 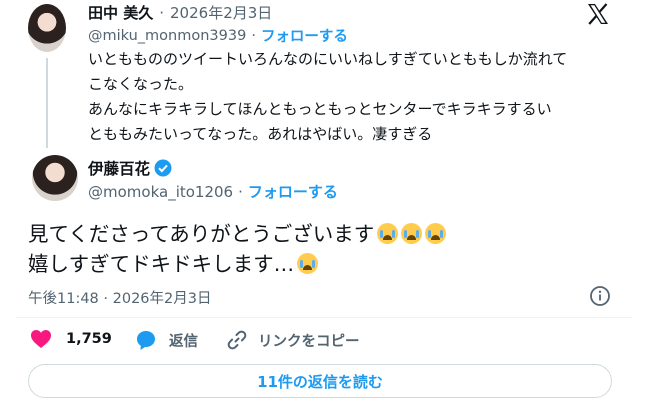 I want to click on like-count: 1,759, so click(x=89, y=339).